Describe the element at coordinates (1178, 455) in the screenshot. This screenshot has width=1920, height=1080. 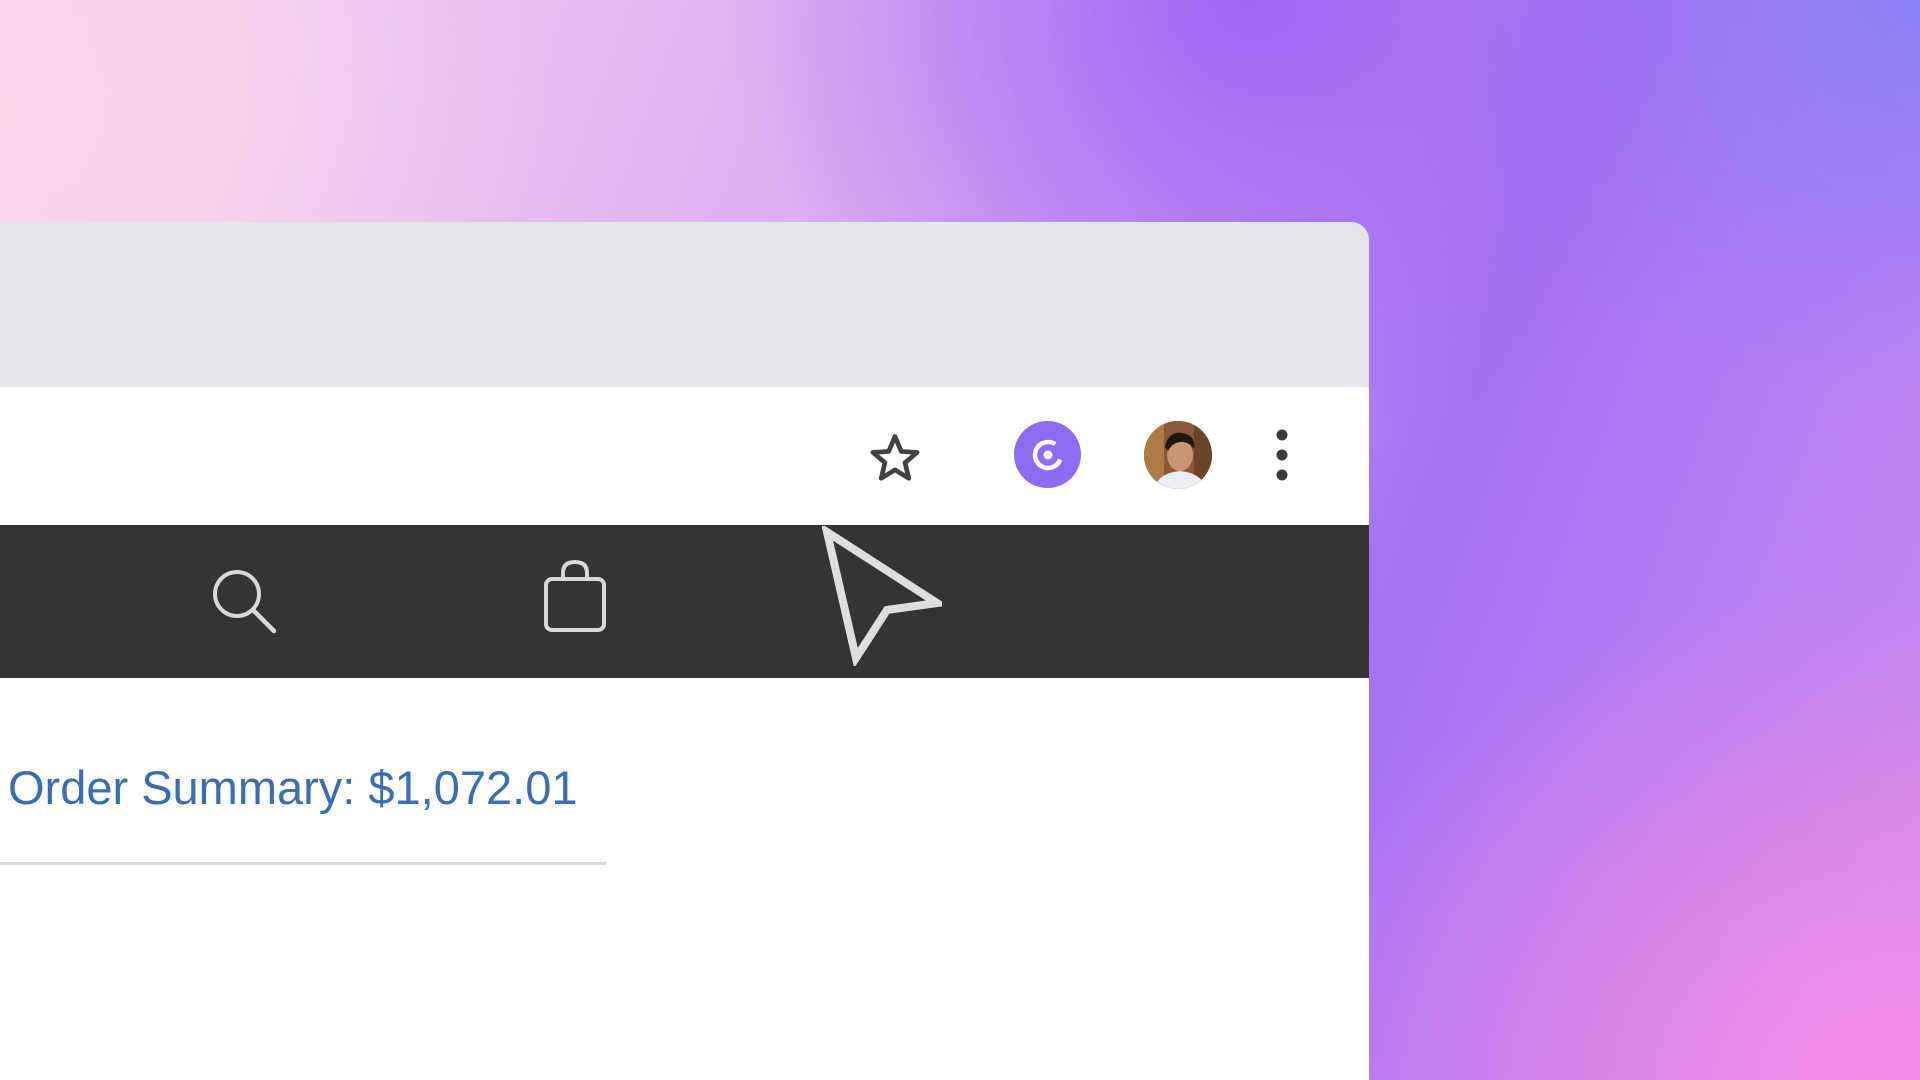
I see `profile-avatar` at that location.